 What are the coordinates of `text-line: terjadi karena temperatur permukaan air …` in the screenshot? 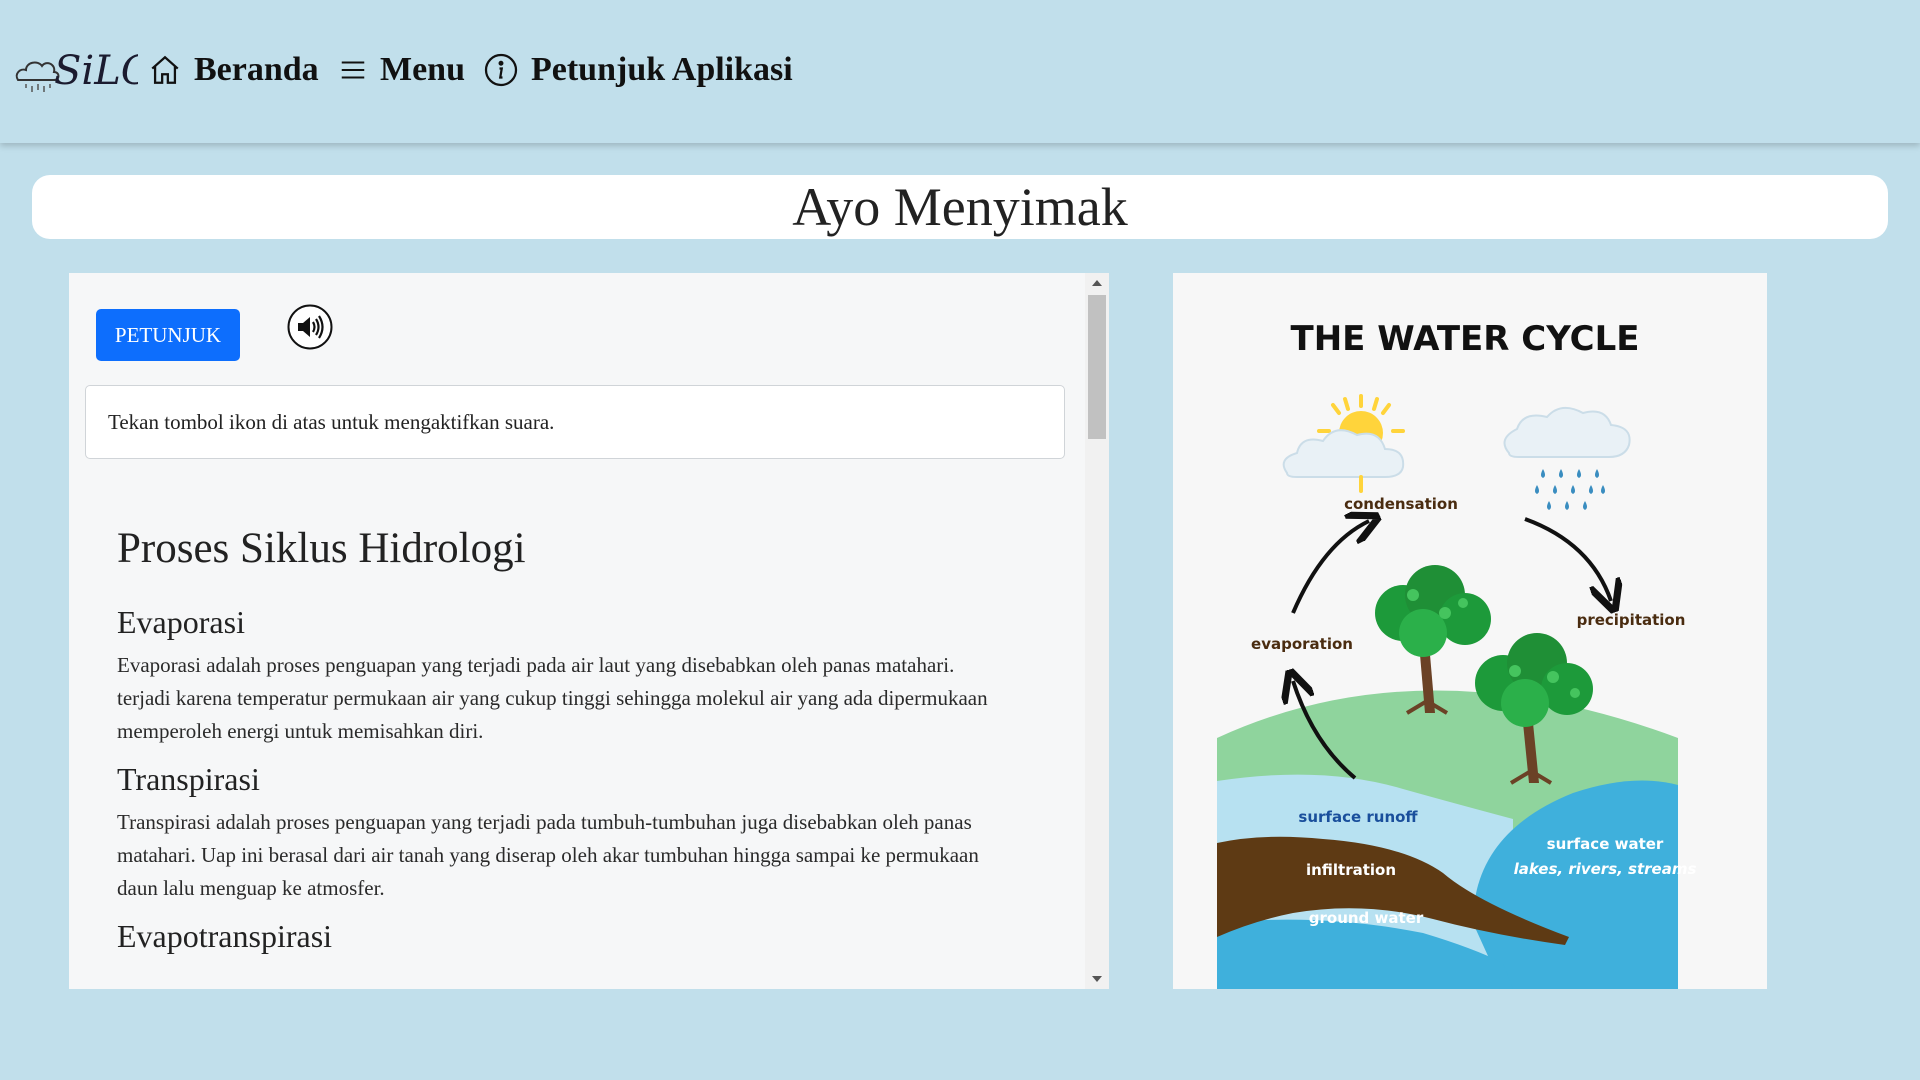 It's located at (552, 697).